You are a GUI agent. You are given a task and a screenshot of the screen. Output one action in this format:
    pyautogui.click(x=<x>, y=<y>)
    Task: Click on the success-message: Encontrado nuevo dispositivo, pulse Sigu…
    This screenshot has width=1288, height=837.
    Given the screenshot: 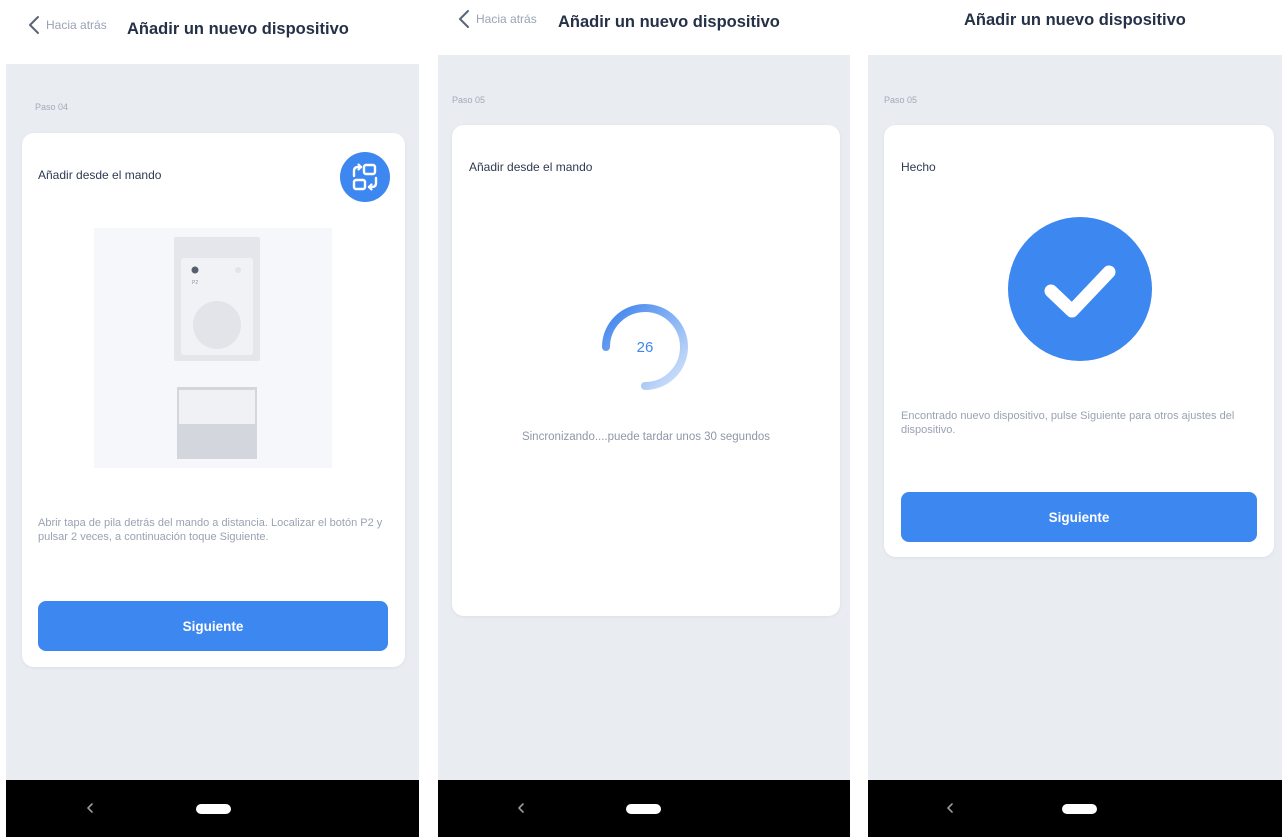 What is the action you would take?
    pyautogui.click(x=1068, y=423)
    